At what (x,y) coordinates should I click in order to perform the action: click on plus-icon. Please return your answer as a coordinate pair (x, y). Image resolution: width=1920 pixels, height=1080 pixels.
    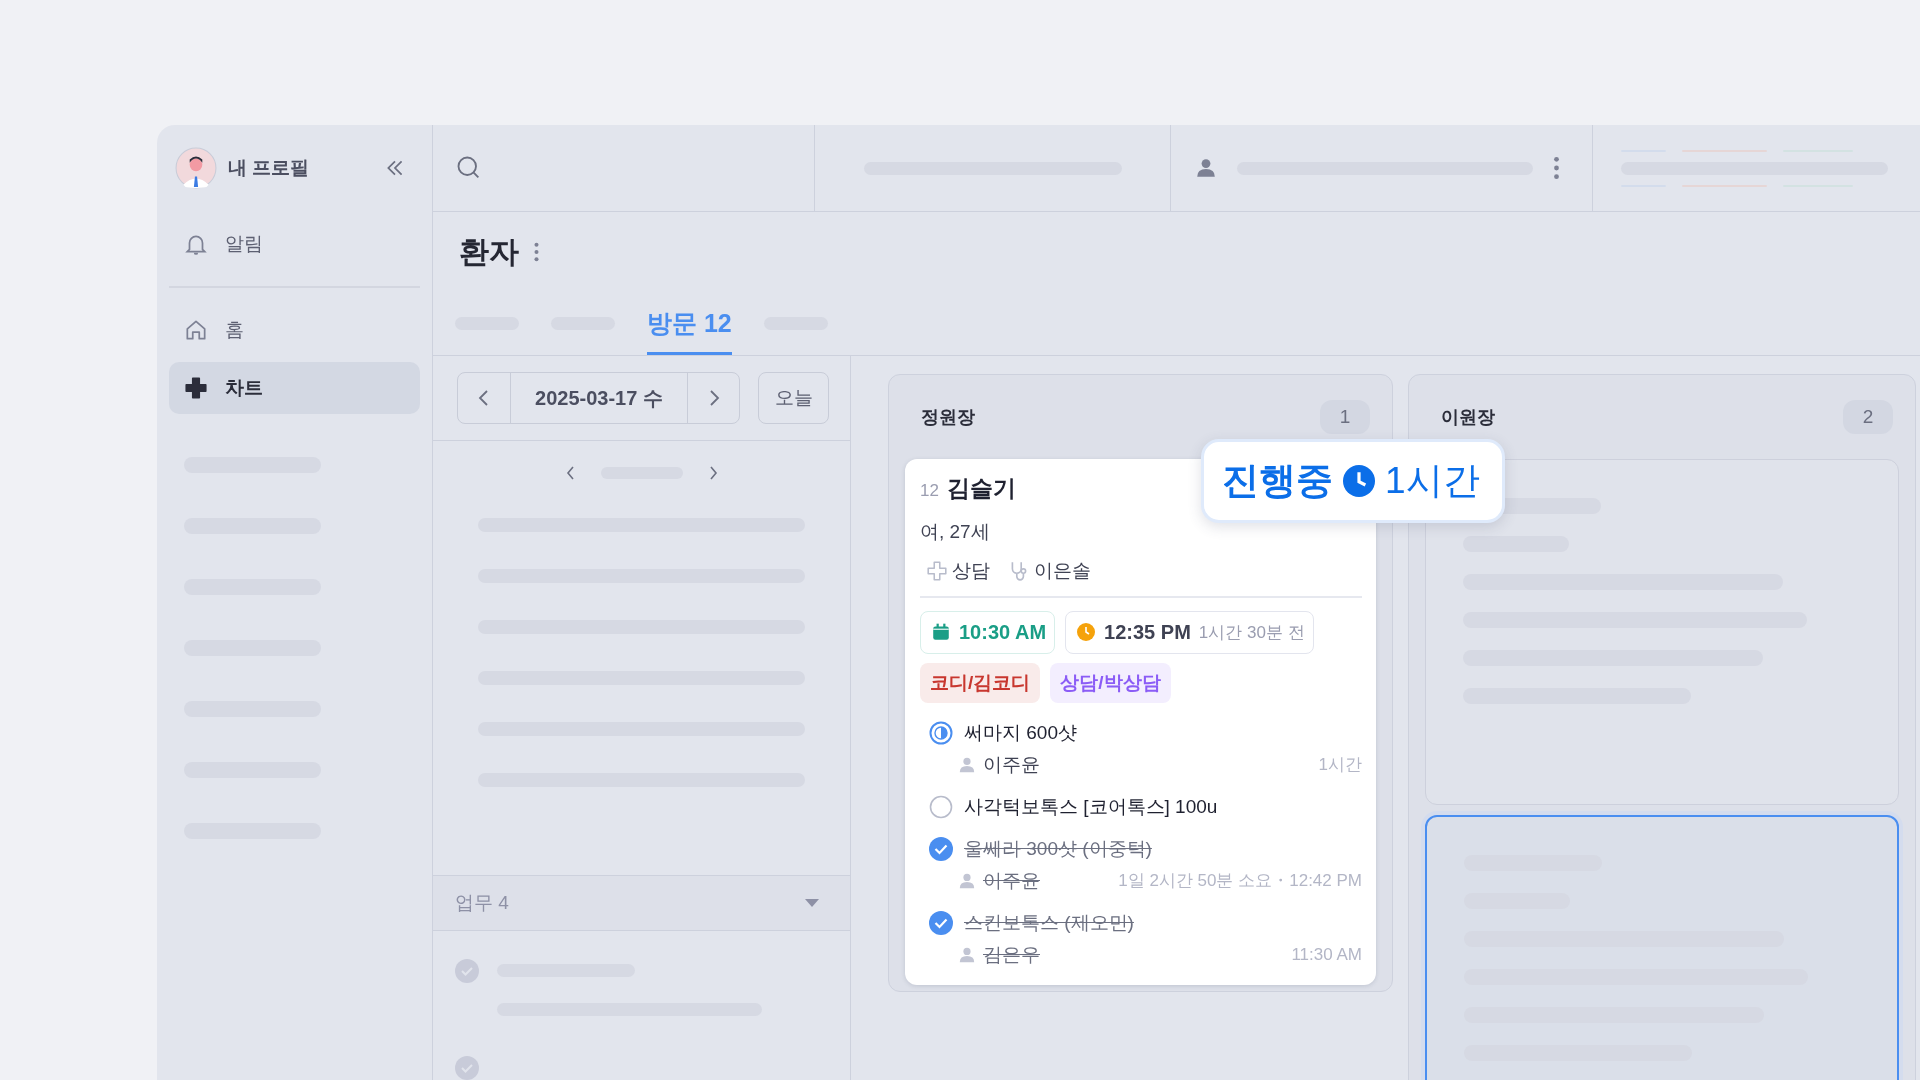
    Looking at the image, I should click on (937, 571).